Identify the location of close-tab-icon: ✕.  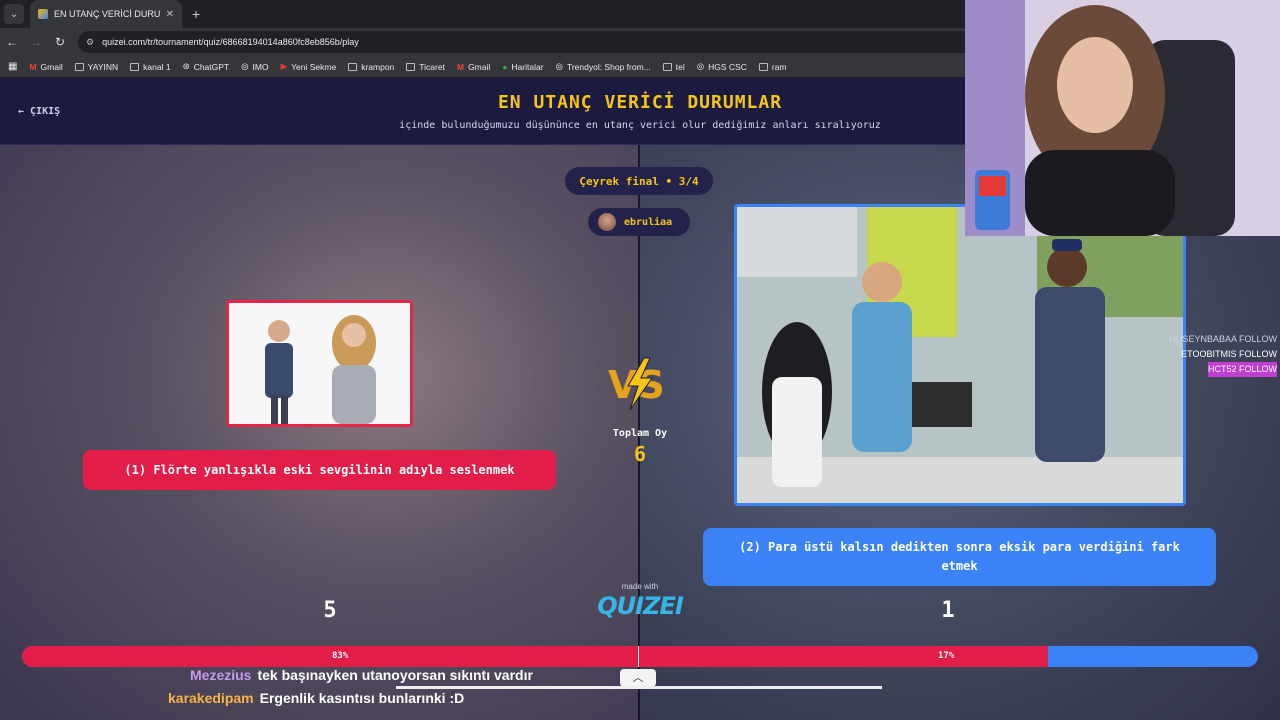
(170, 14).